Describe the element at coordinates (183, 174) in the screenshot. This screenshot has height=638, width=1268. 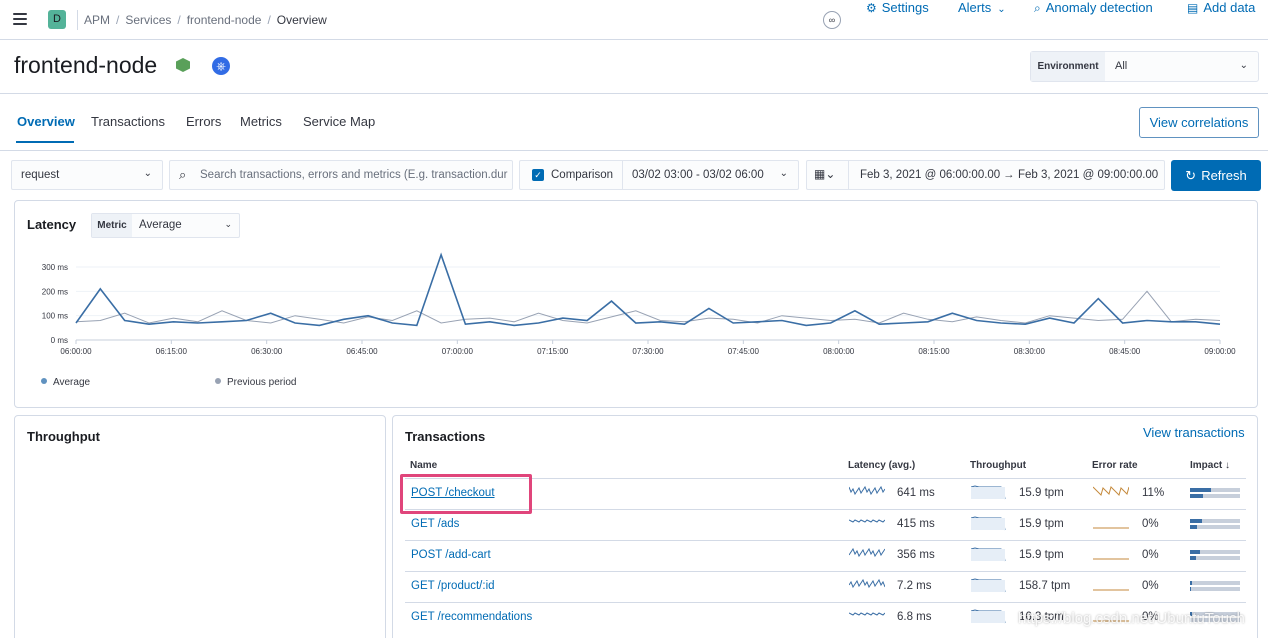
I see `search-icon: ⌕` at that location.